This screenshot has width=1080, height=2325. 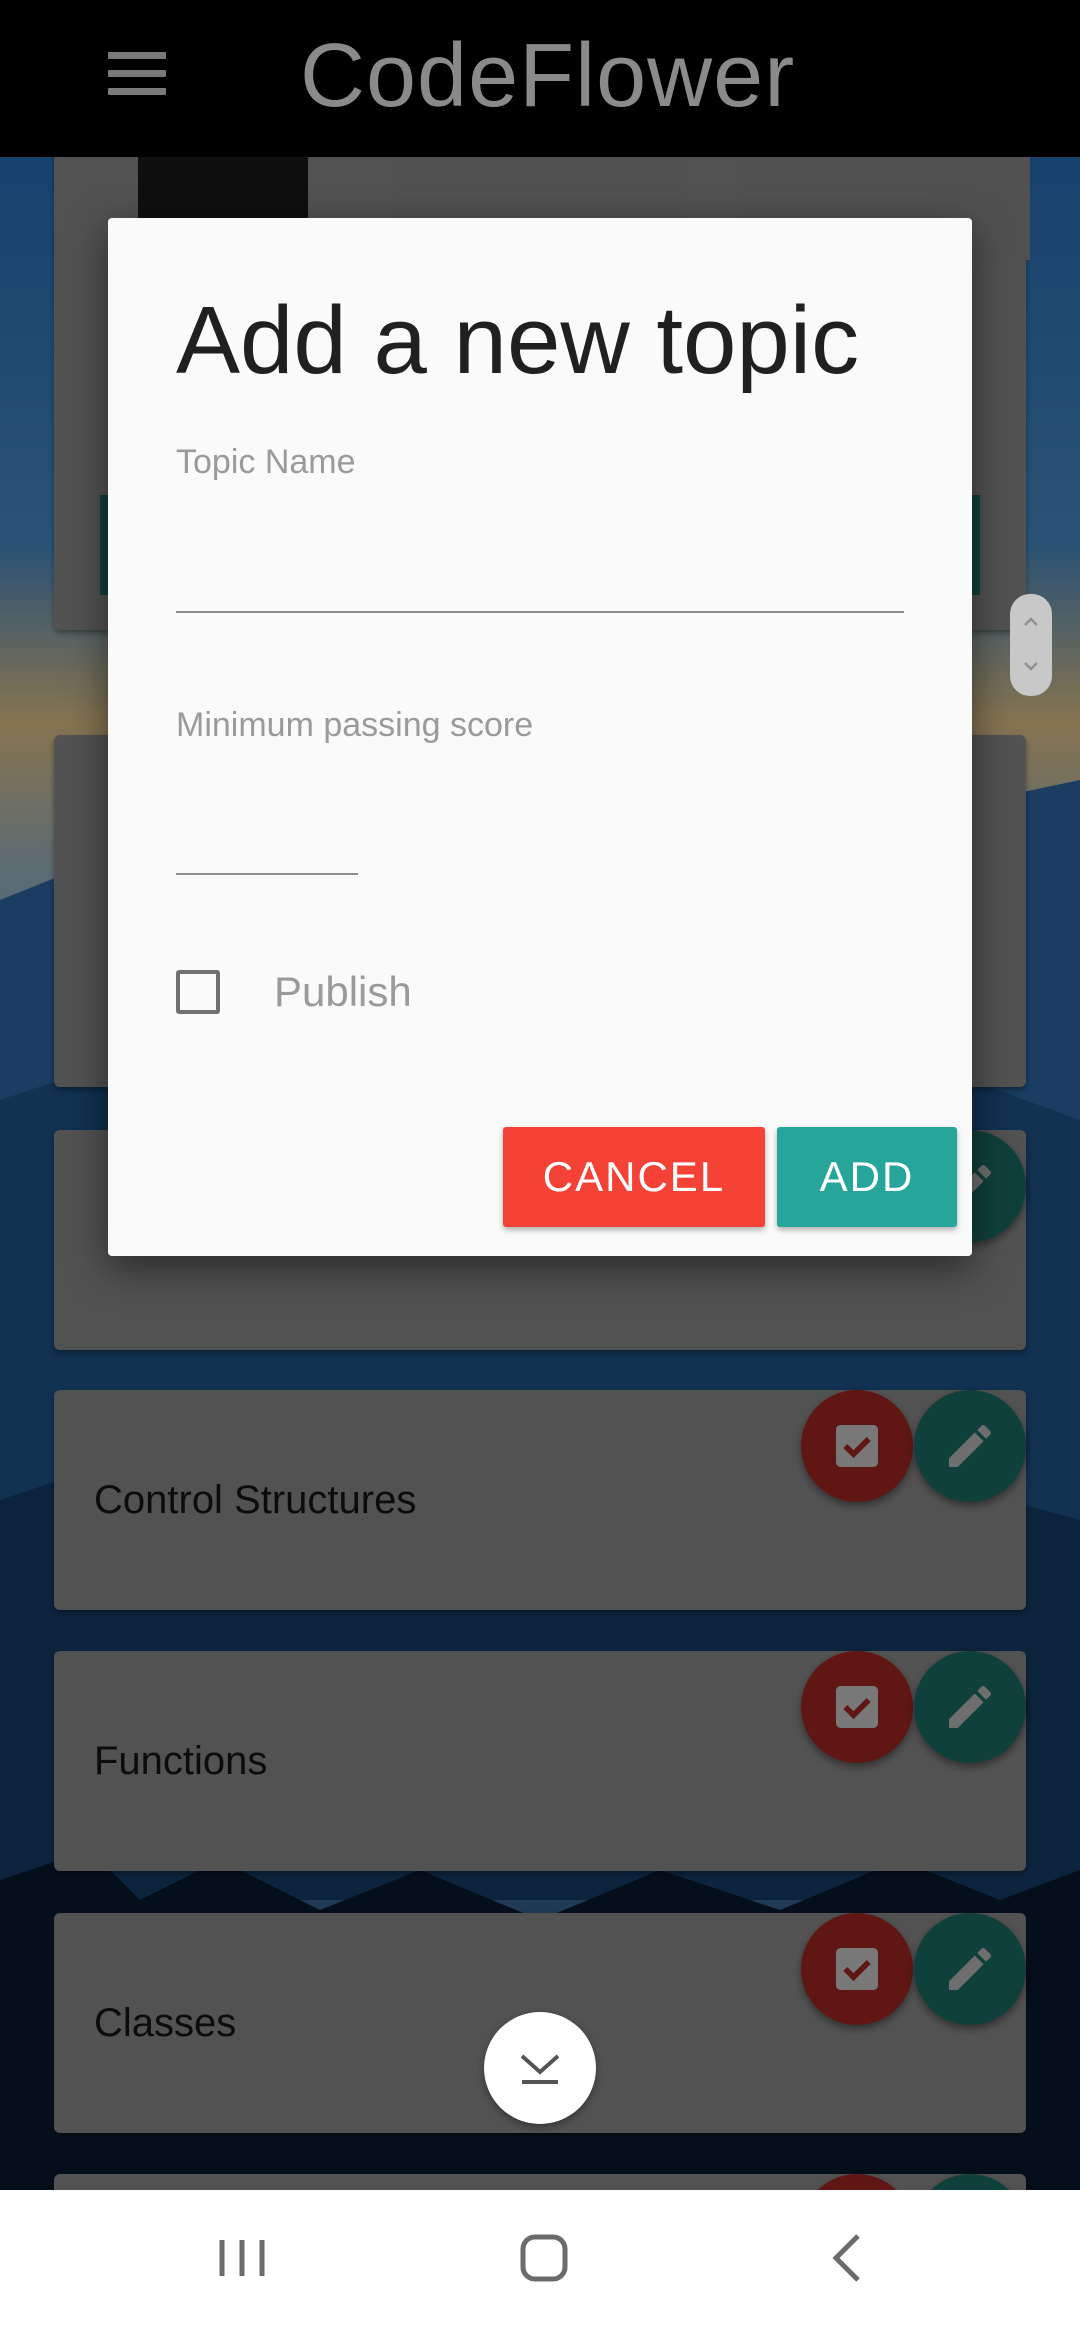 What do you see at coordinates (1031, 645) in the screenshot?
I see `scroll-handle` at bounding box center [1031, 645].